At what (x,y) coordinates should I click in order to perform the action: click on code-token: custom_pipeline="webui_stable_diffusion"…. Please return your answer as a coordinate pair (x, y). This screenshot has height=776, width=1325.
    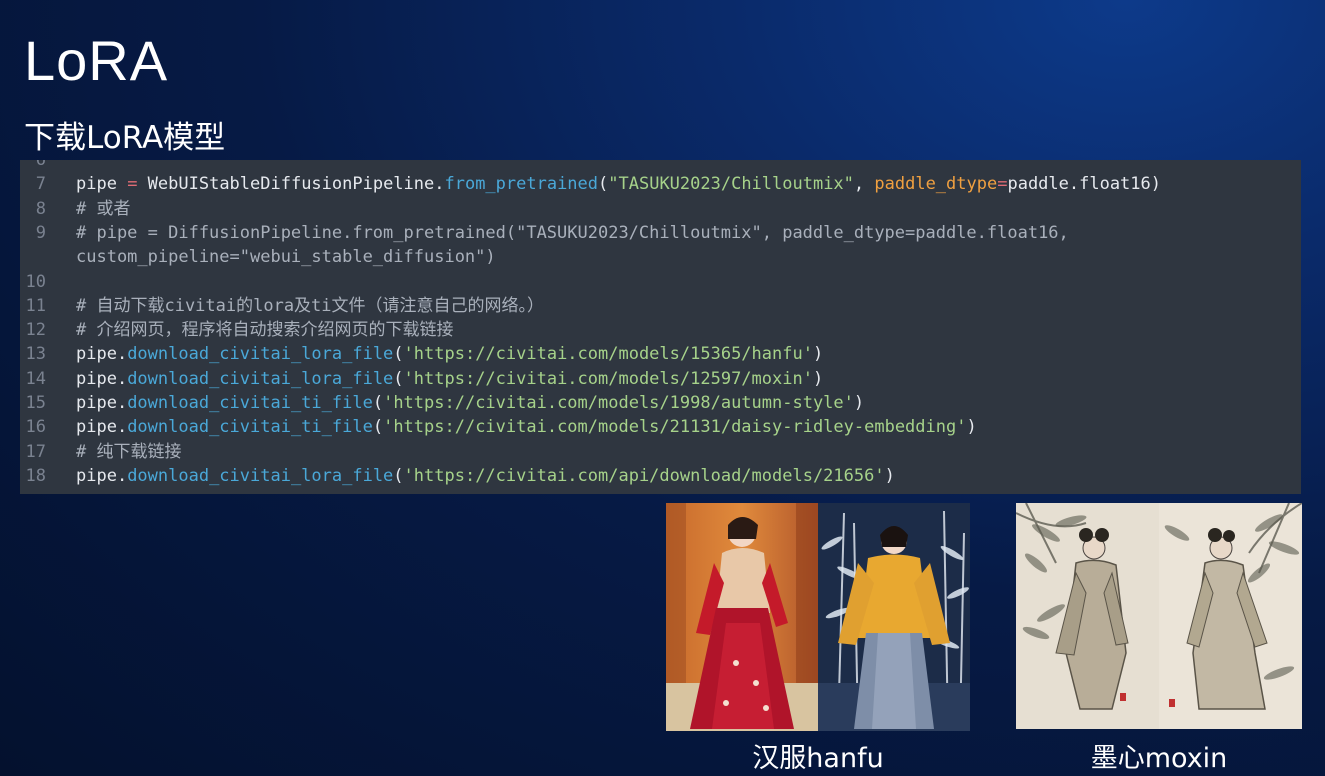
    Looking at the image, I should click on (286, 257).